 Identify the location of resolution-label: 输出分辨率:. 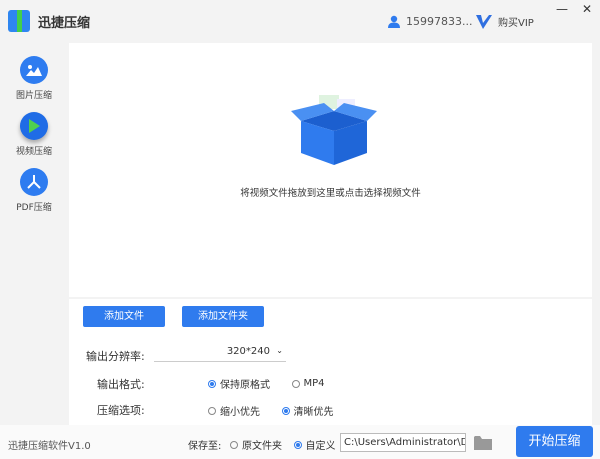
(115, 356).